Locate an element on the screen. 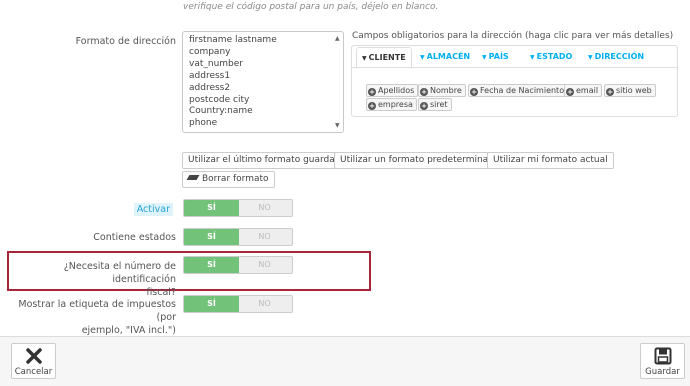 The image size is (690, 386). field-chip-nombre: + Nombre is located at coordinates (442, 90).